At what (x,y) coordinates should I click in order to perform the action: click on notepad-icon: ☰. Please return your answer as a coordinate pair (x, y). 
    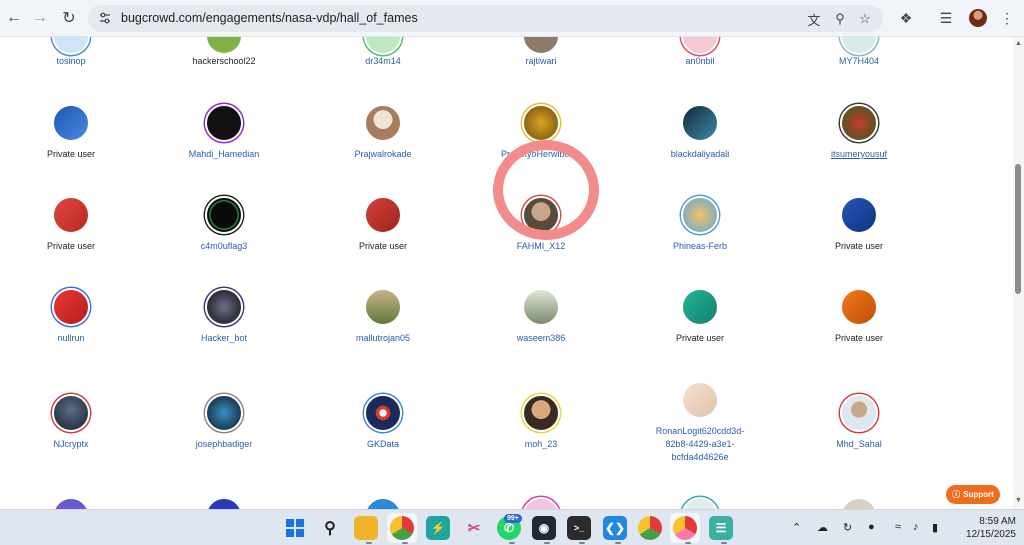
    Looking at the image, I should click on (721, 528).